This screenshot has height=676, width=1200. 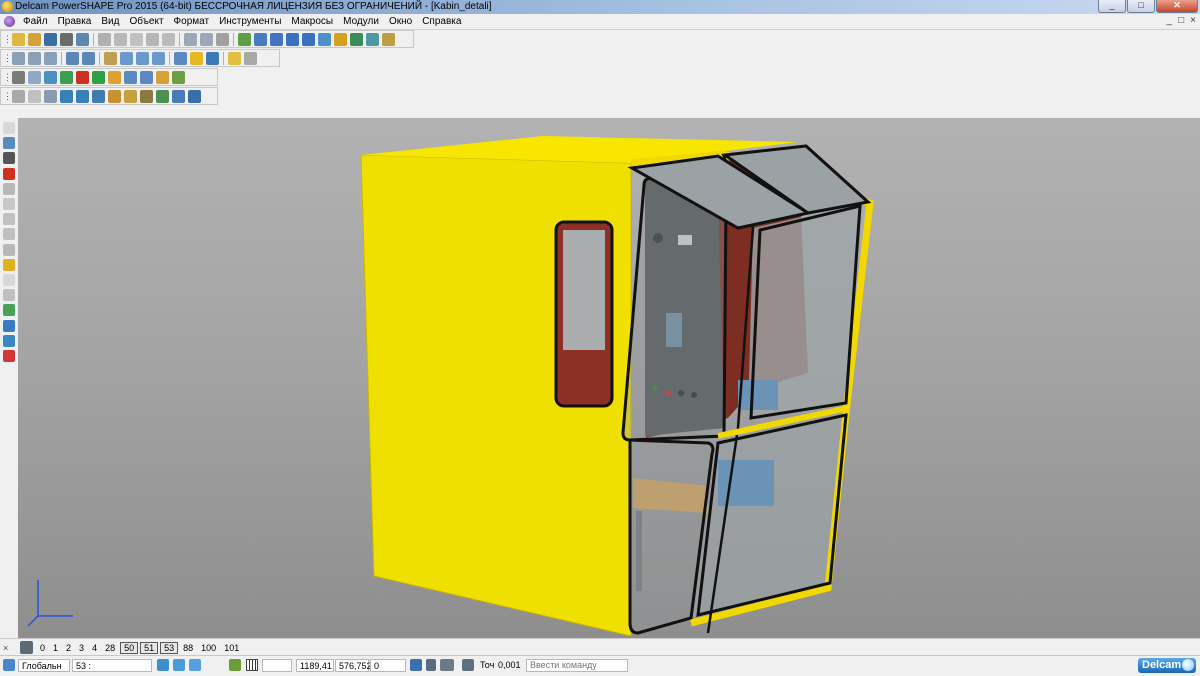 I want to click on delcam-logo: Delcam, so click(x=1167, y=665).